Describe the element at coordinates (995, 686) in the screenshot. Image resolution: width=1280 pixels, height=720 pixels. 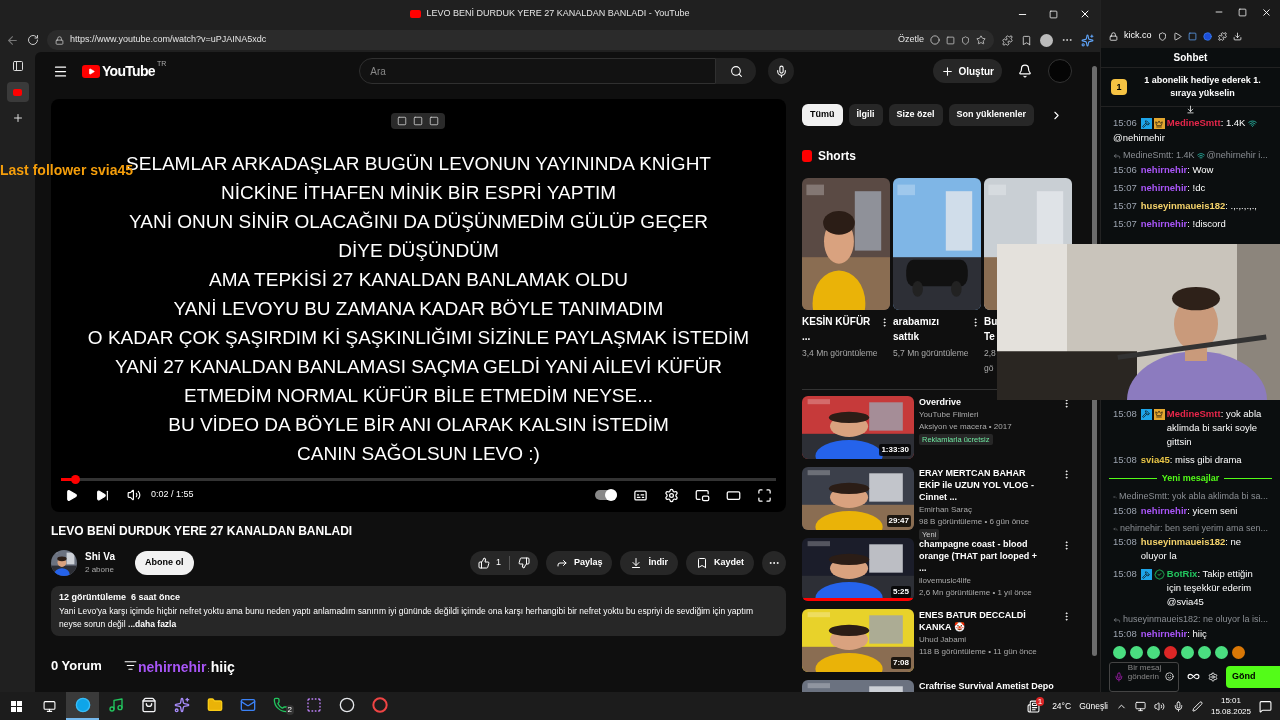
I see `video-title-link: Craftrise Survival Ametist Depo` at that location.